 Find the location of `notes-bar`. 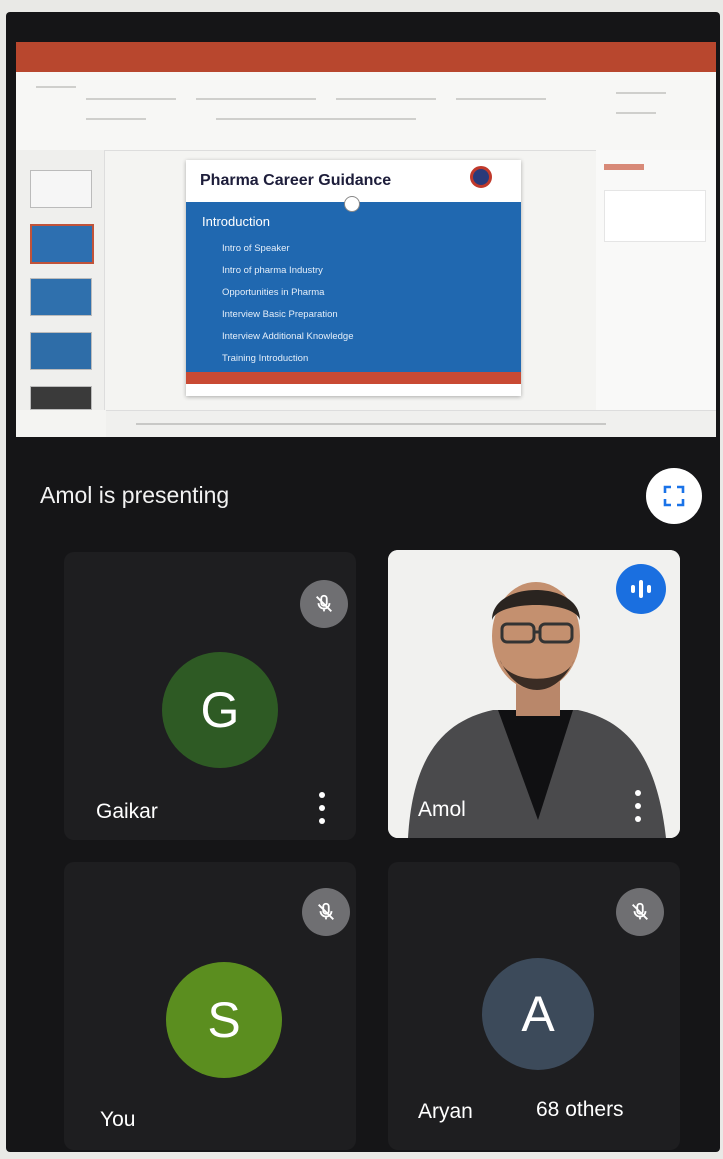

notes-bar is located at coordinates (411, 423).